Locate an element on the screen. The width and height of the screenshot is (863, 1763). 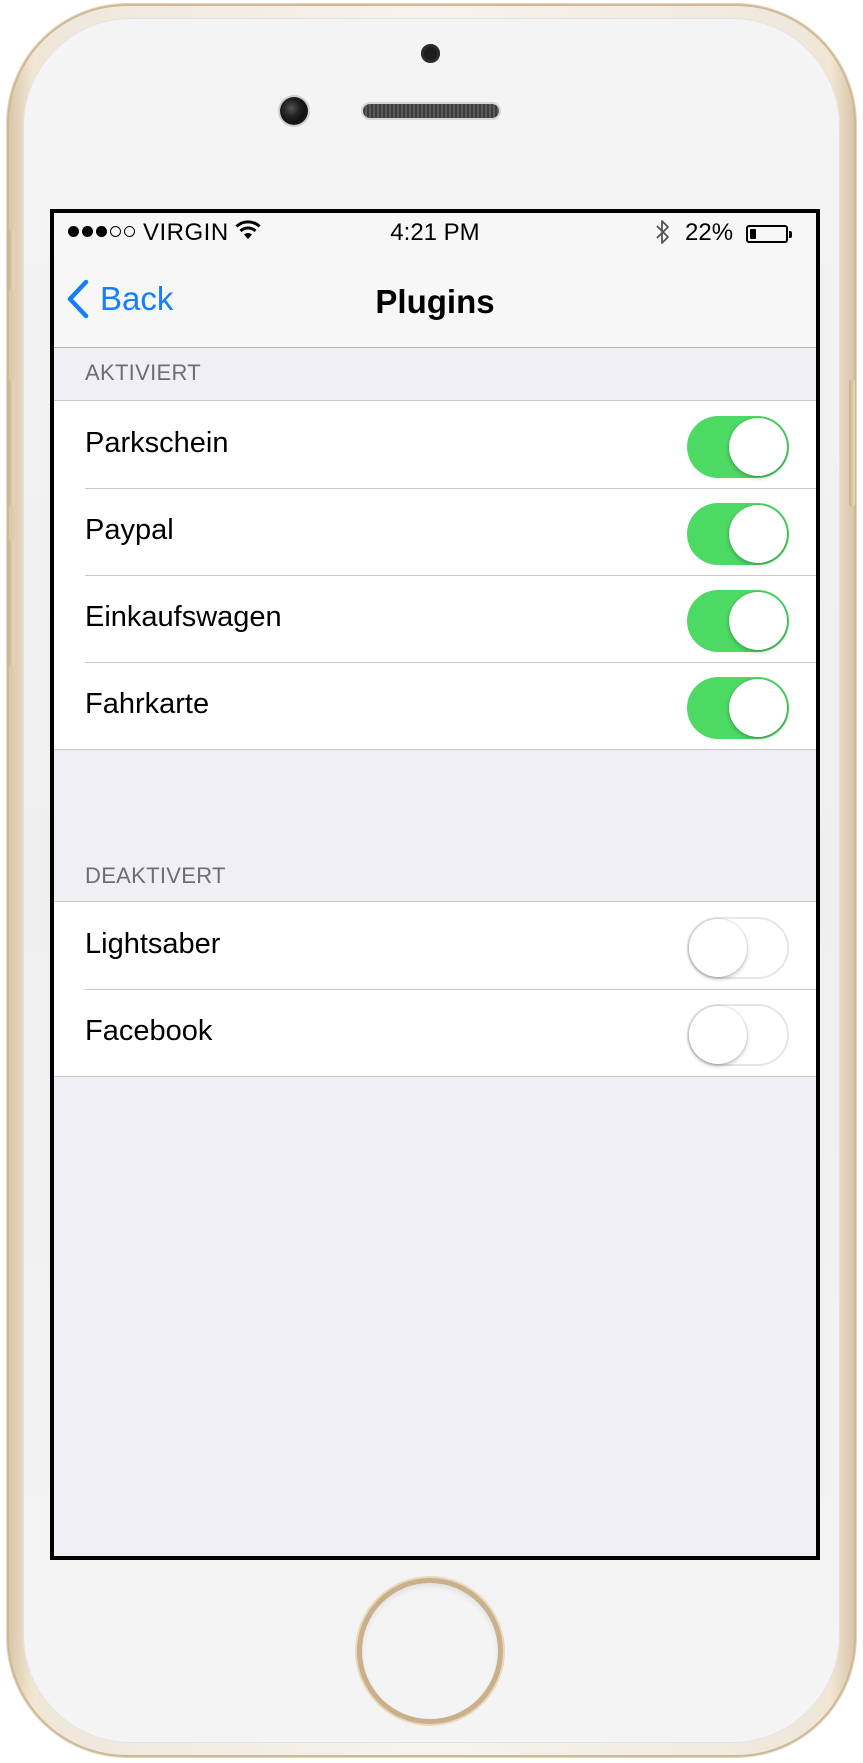
navigation-bar: Back Plugins is located at coordinates (435, 300).